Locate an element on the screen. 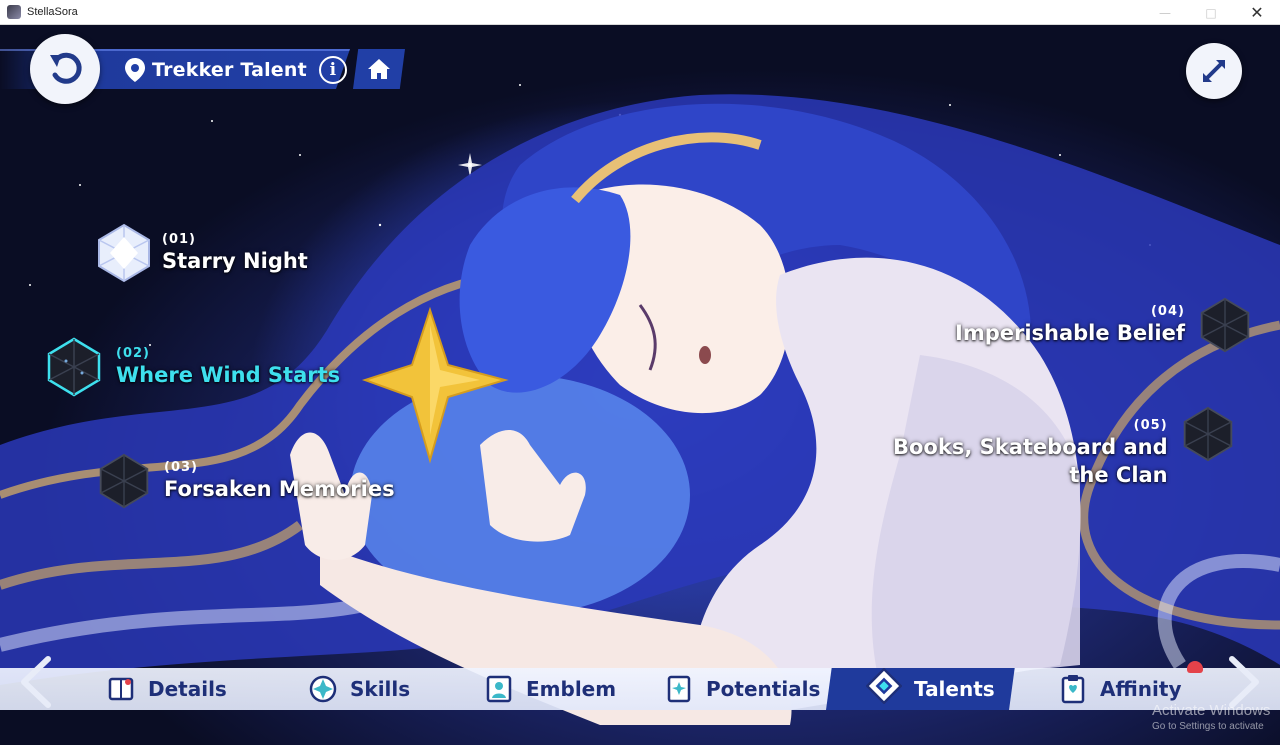  white-crystal-icon is located at coordinates (124, 253).